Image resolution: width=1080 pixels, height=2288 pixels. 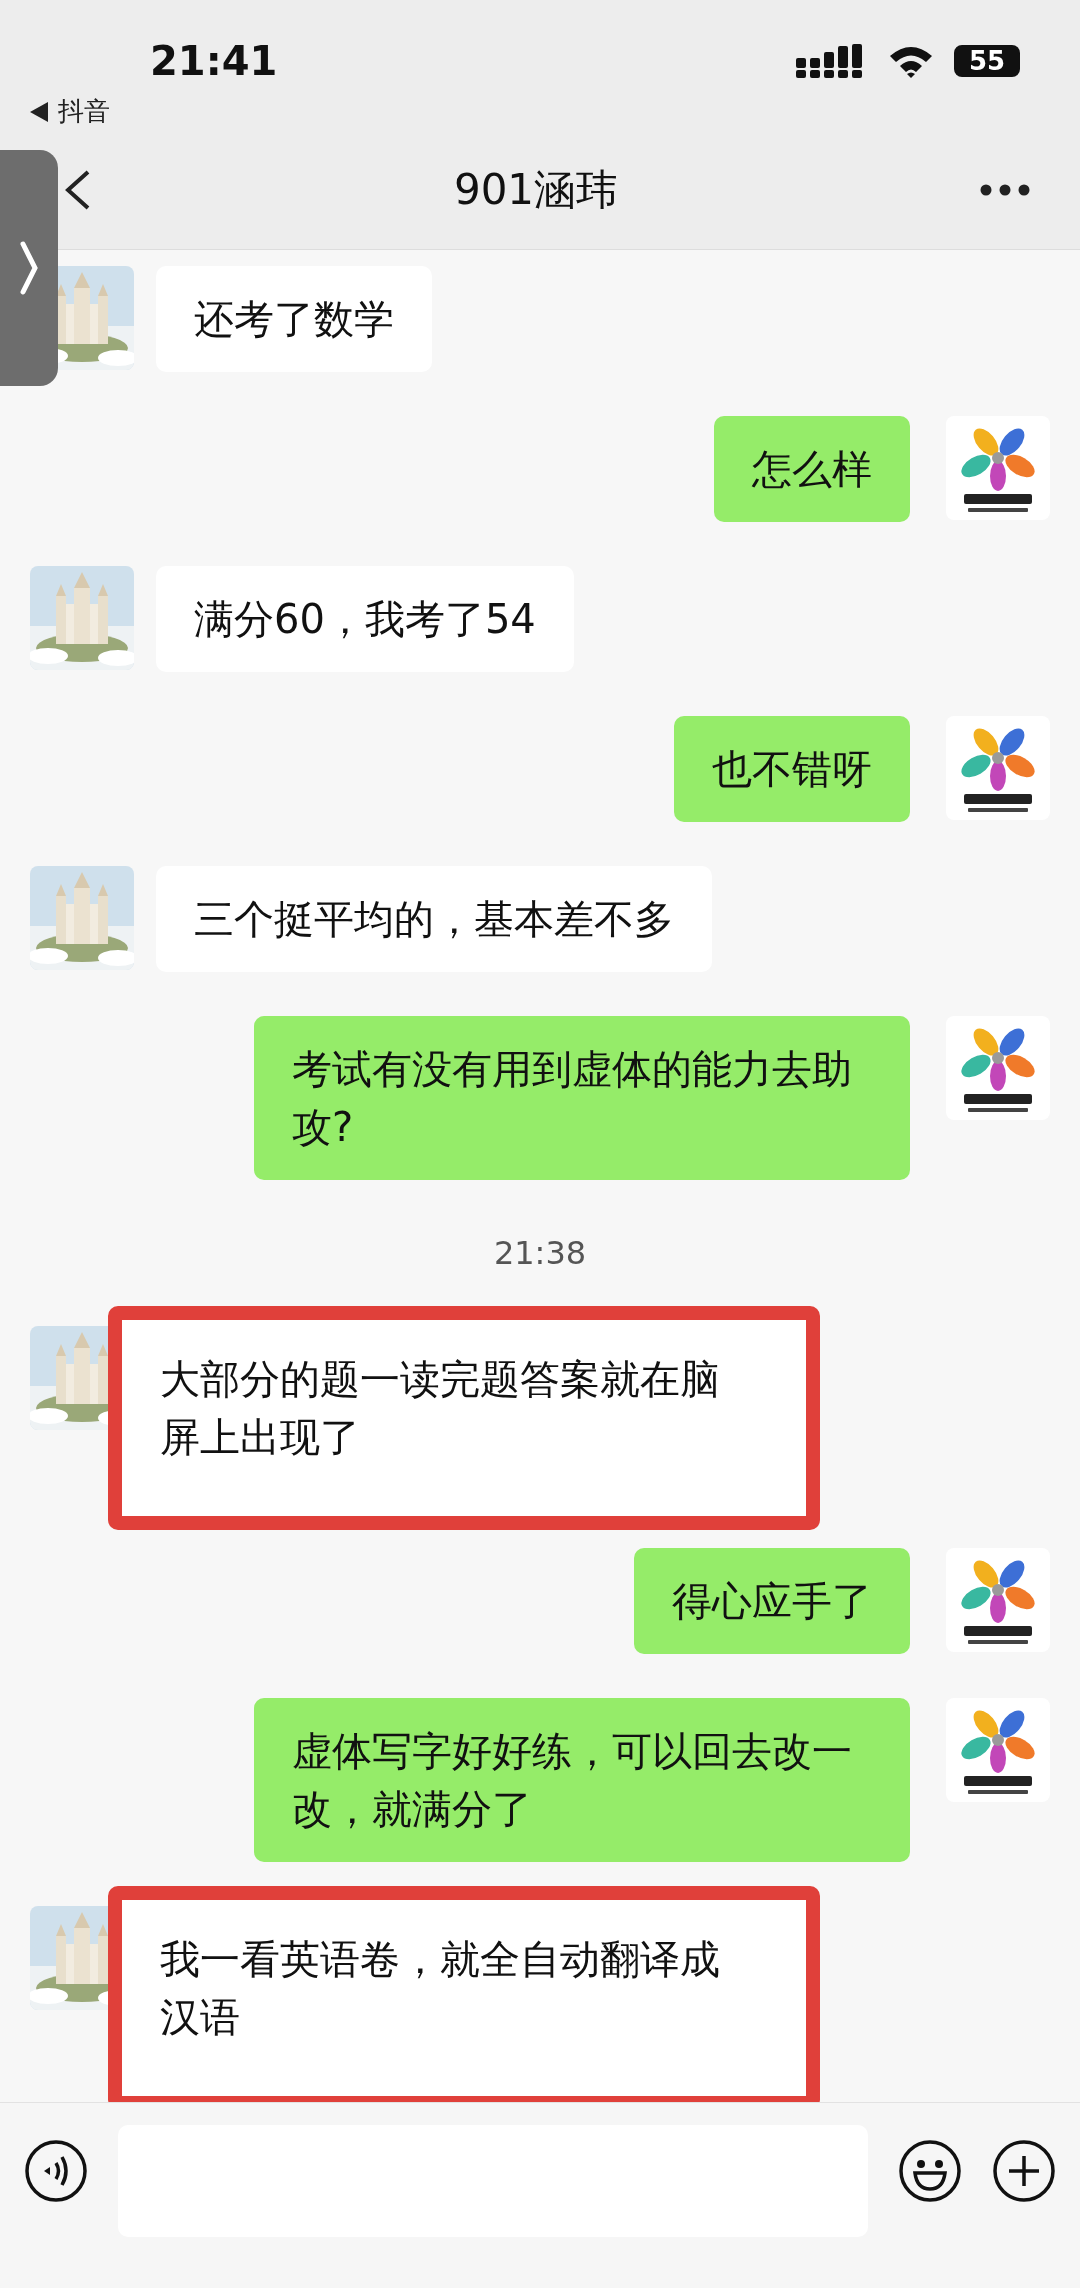 What do you see at coordinates (911, 61) in the screenshot?
I see `wifi-icon` at bounding box center [911, 61].